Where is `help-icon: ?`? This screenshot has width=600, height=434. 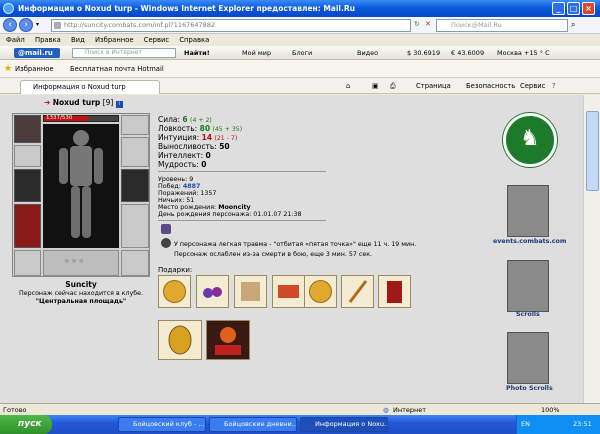 help-icon: ? is located at coordinates (554, 86).